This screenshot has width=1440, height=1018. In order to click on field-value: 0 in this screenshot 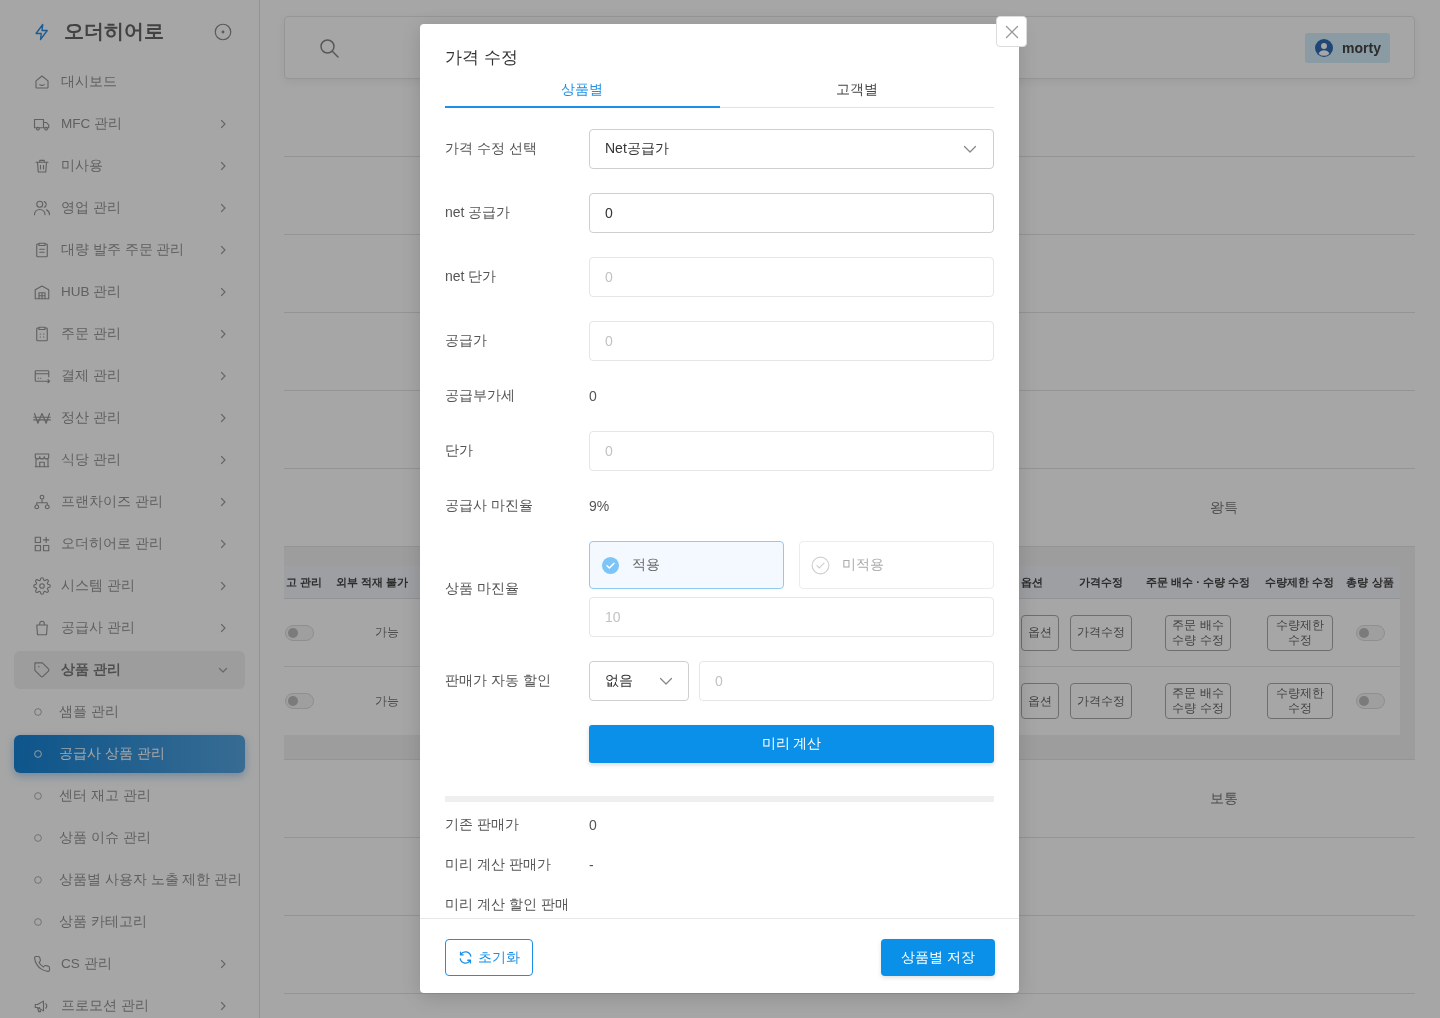, I will do `click(593, 396)`.